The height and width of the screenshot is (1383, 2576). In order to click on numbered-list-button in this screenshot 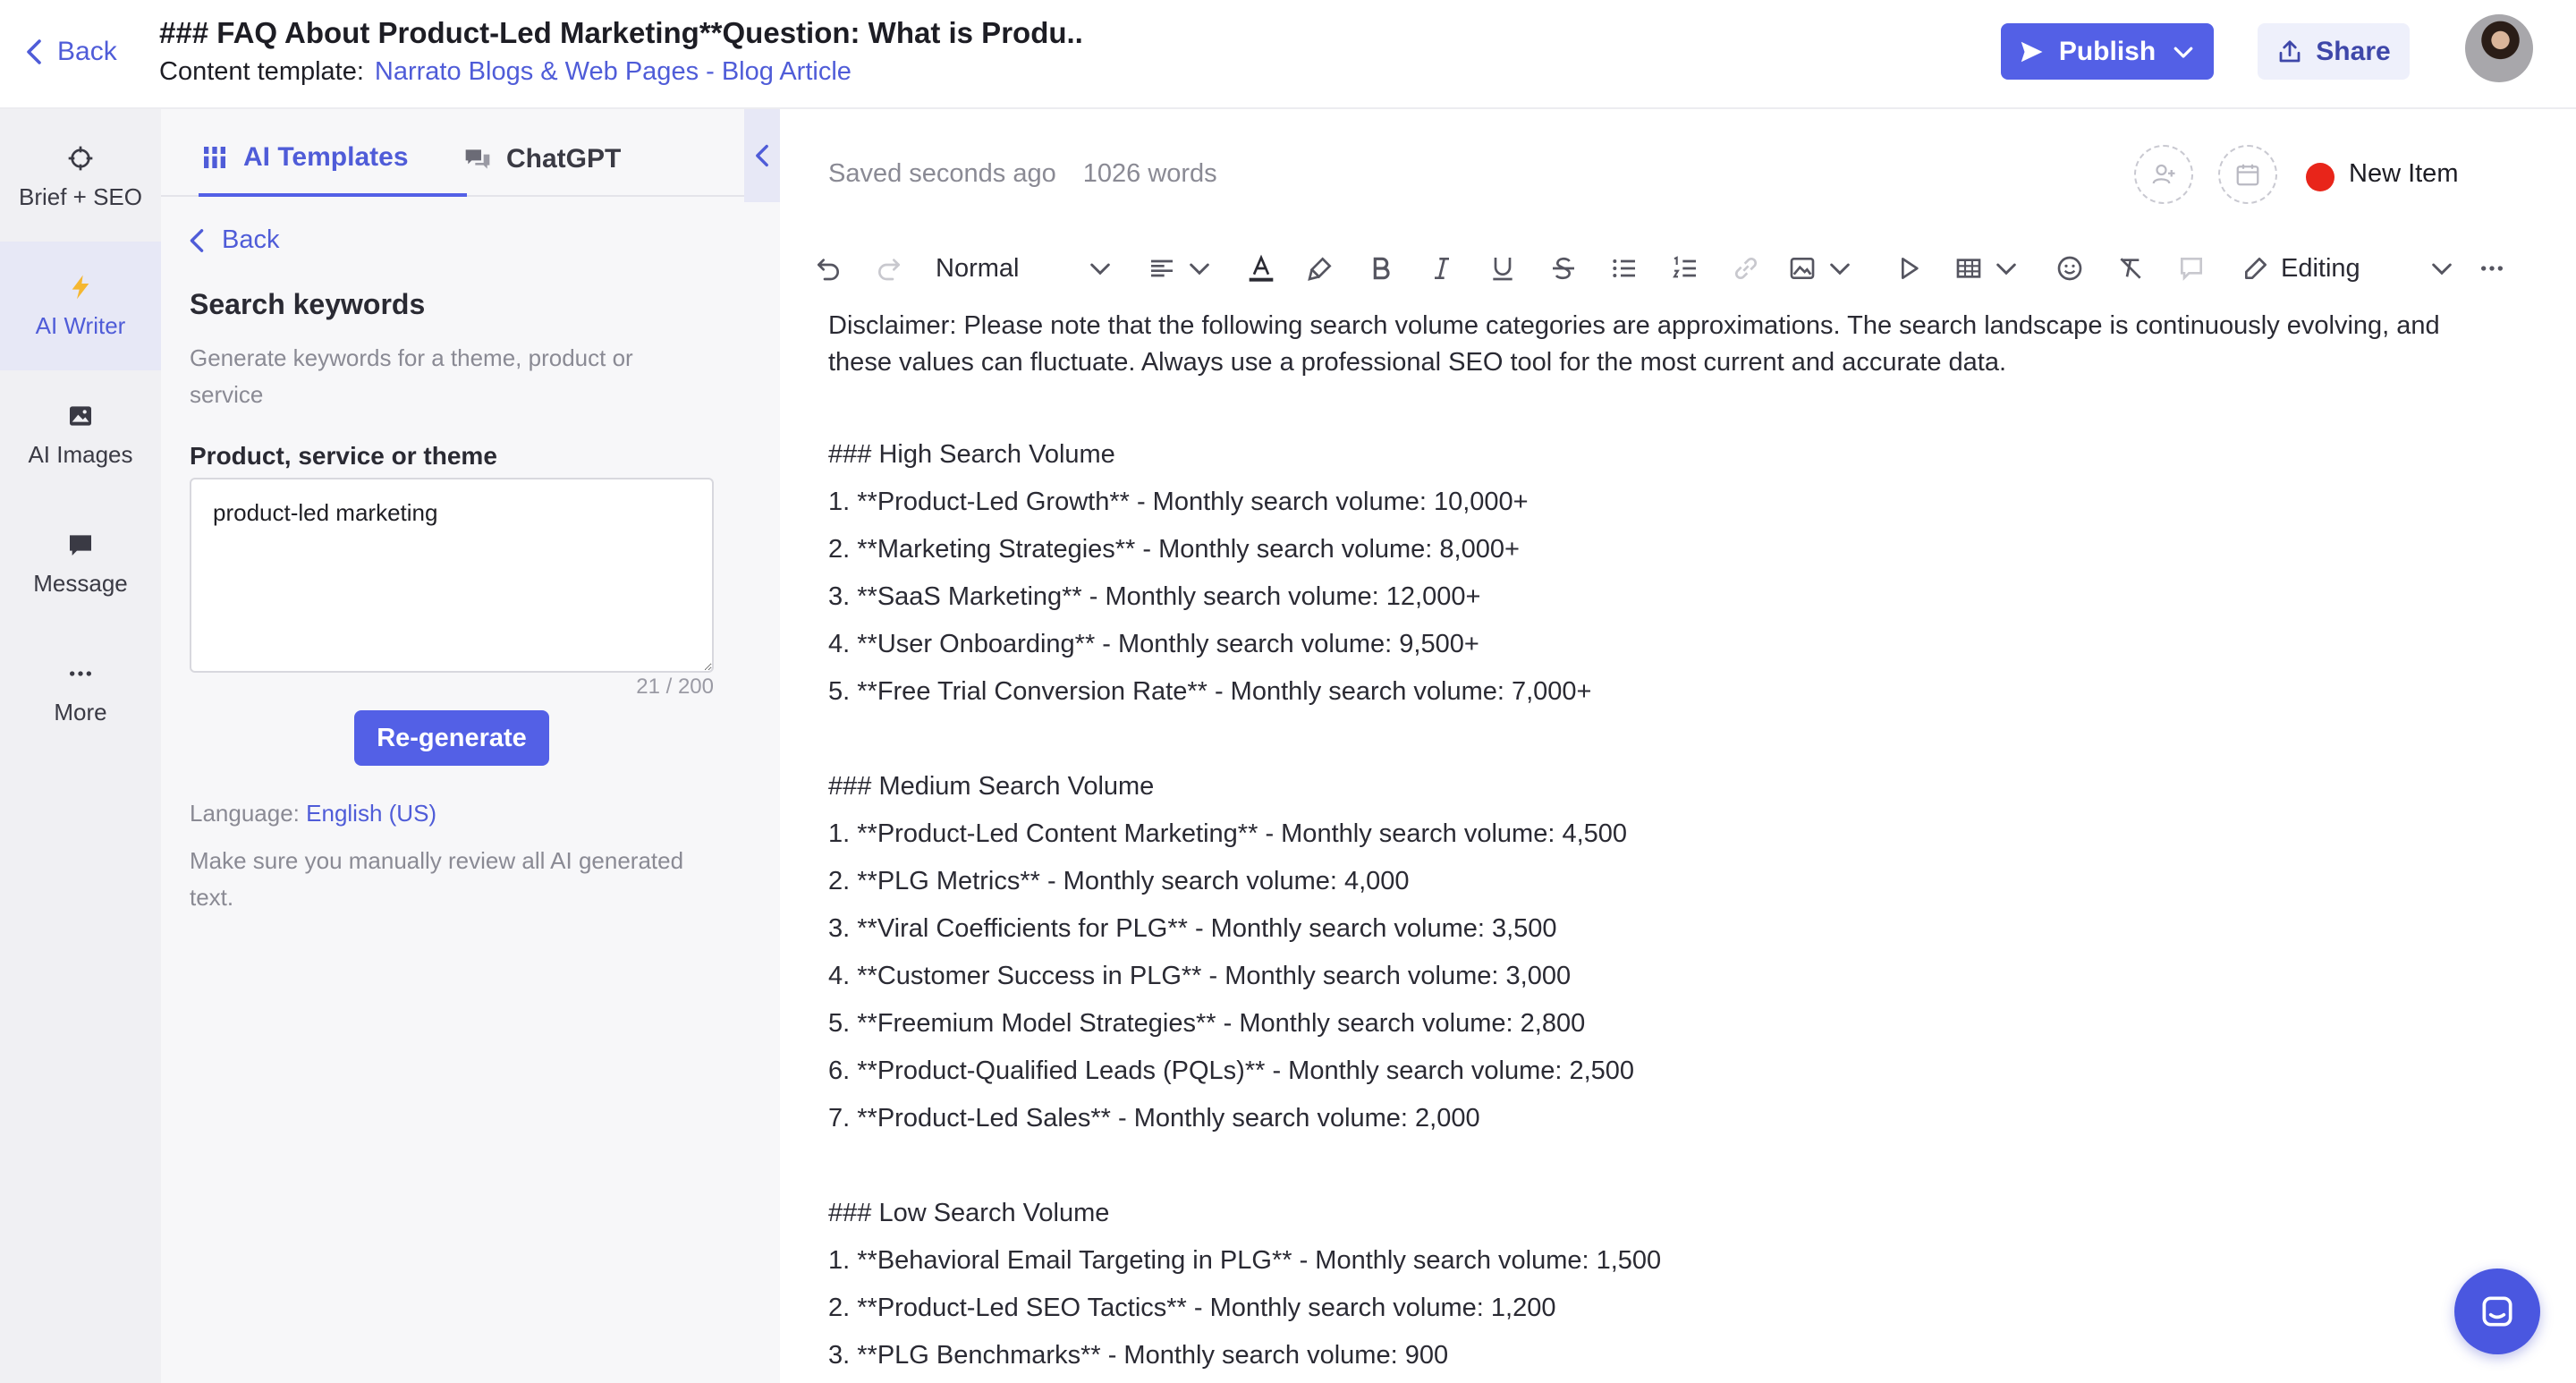, I will do `click(1685, 269)`.